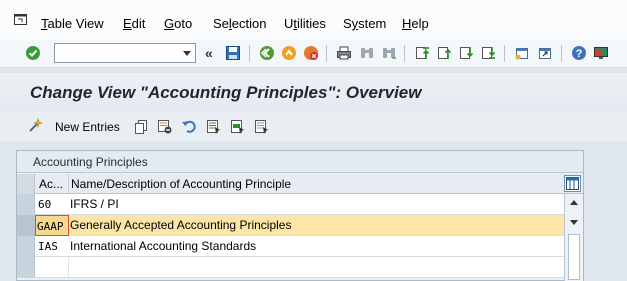  I want to click on collapse-chevrons-icon: «, so click(209, 53).